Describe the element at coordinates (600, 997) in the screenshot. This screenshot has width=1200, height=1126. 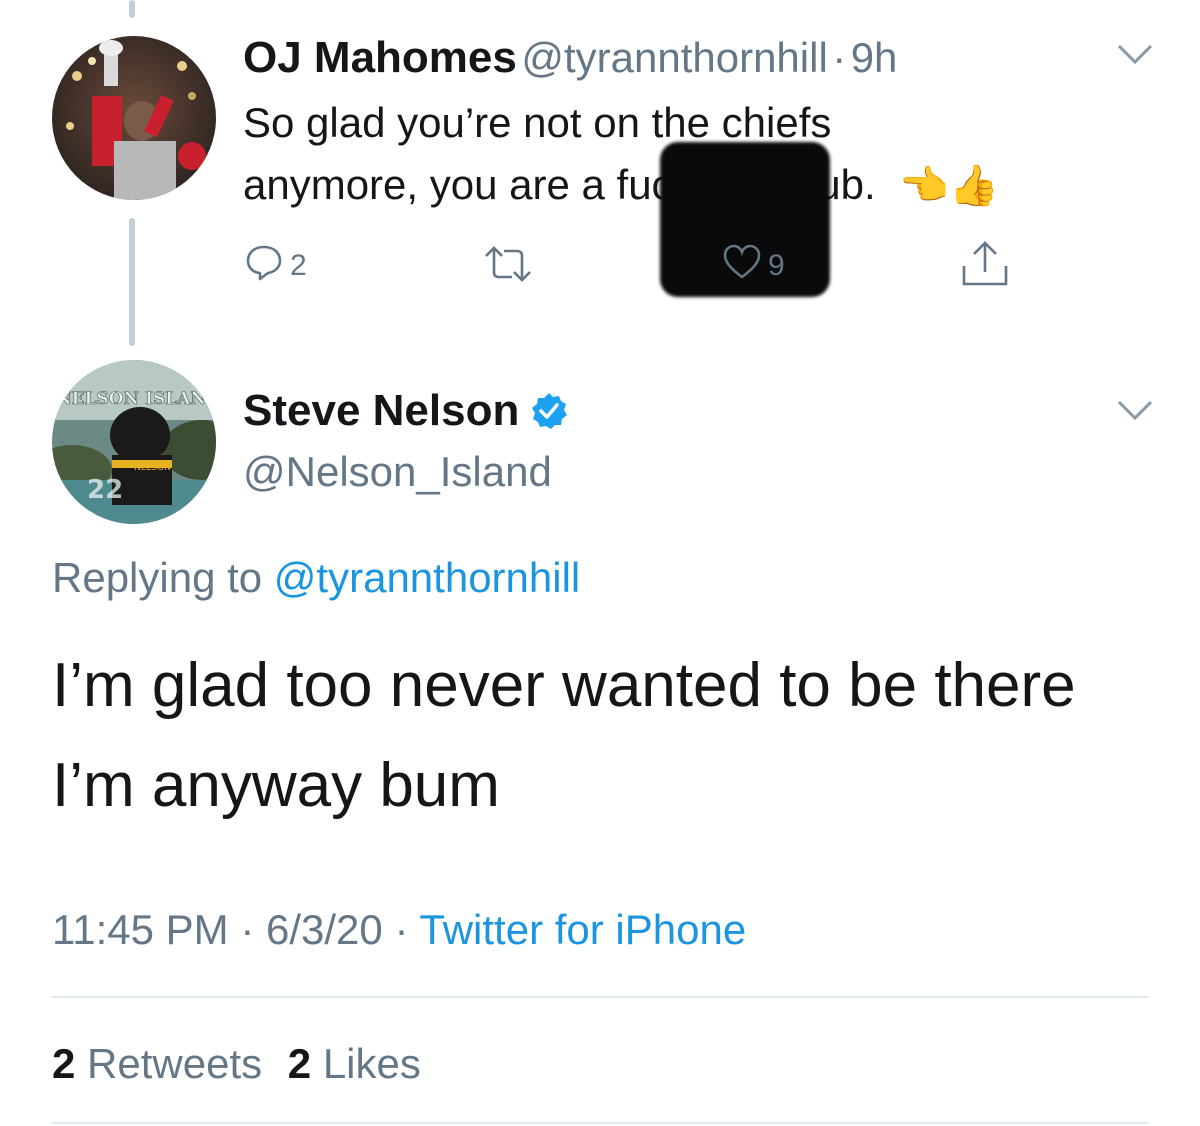
I see `divider-top` at that location.